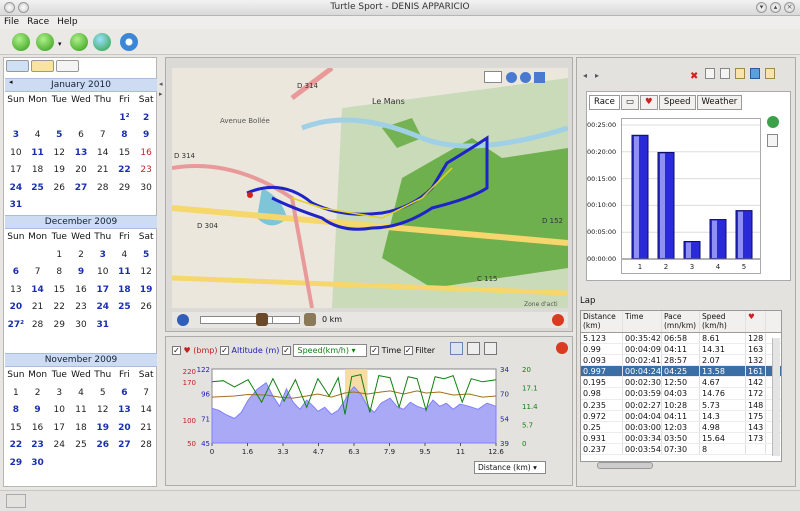 Image resolution: width=800 pixels, height=511 pixels. I want to click on column-header: Speed (km/h), so click(723, 321).